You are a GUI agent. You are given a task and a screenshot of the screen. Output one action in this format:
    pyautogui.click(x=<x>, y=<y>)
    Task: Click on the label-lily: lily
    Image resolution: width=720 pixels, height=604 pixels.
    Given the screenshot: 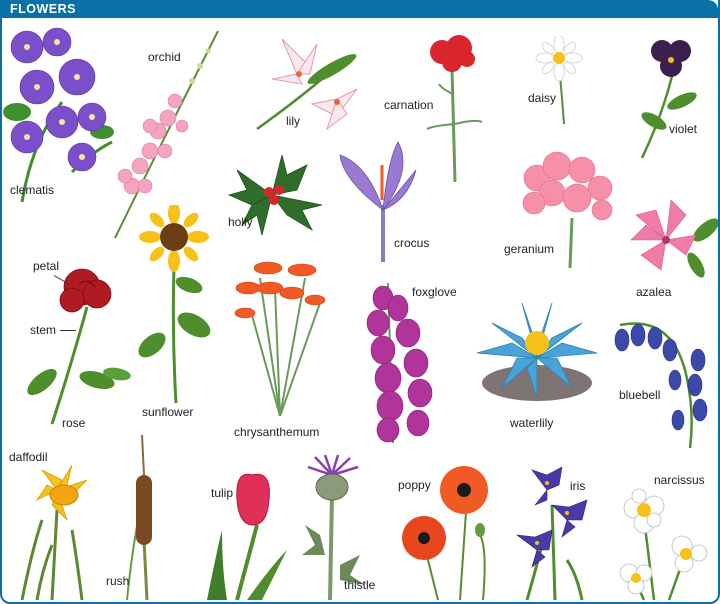 What is the action you would take?
    pyautogui.click(x=293, y=121)
    